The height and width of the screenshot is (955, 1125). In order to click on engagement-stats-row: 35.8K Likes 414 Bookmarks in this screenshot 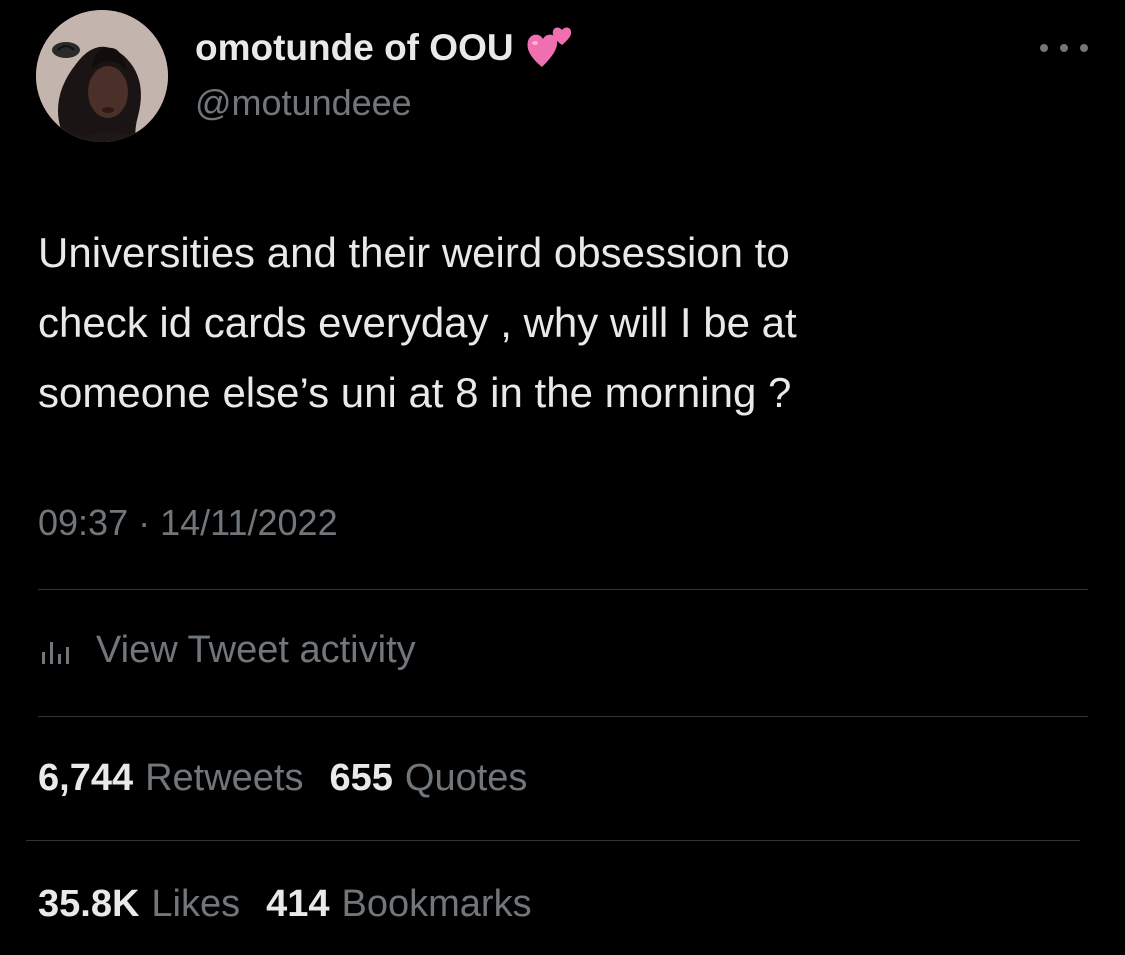, I will do `click(298, 904)`.